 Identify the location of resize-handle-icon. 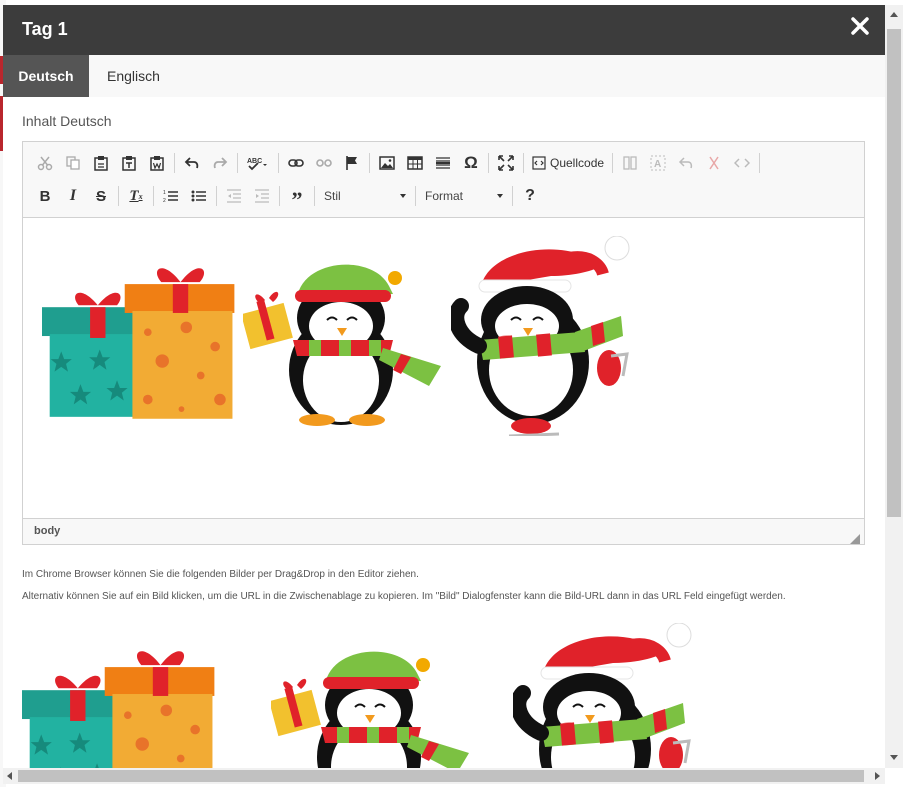
(855, 537).